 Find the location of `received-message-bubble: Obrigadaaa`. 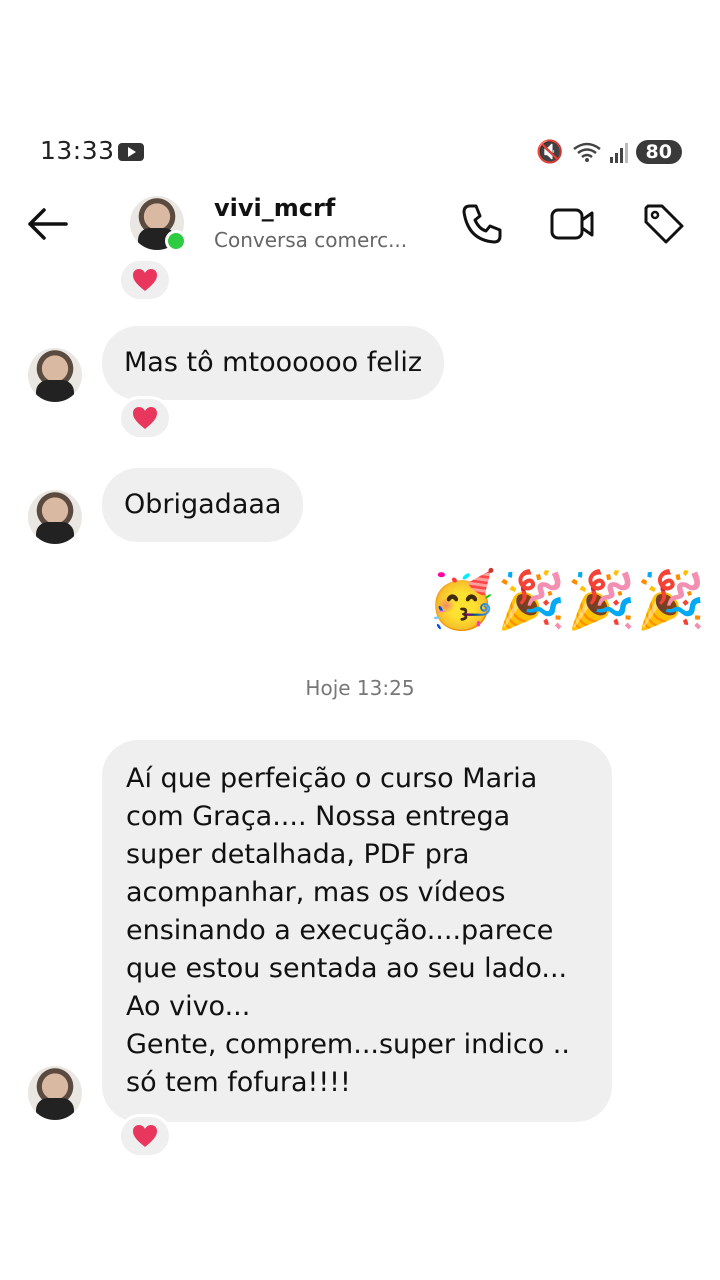

received-message-bubble: Obrigadaaa is located at coordinates (203, 505).